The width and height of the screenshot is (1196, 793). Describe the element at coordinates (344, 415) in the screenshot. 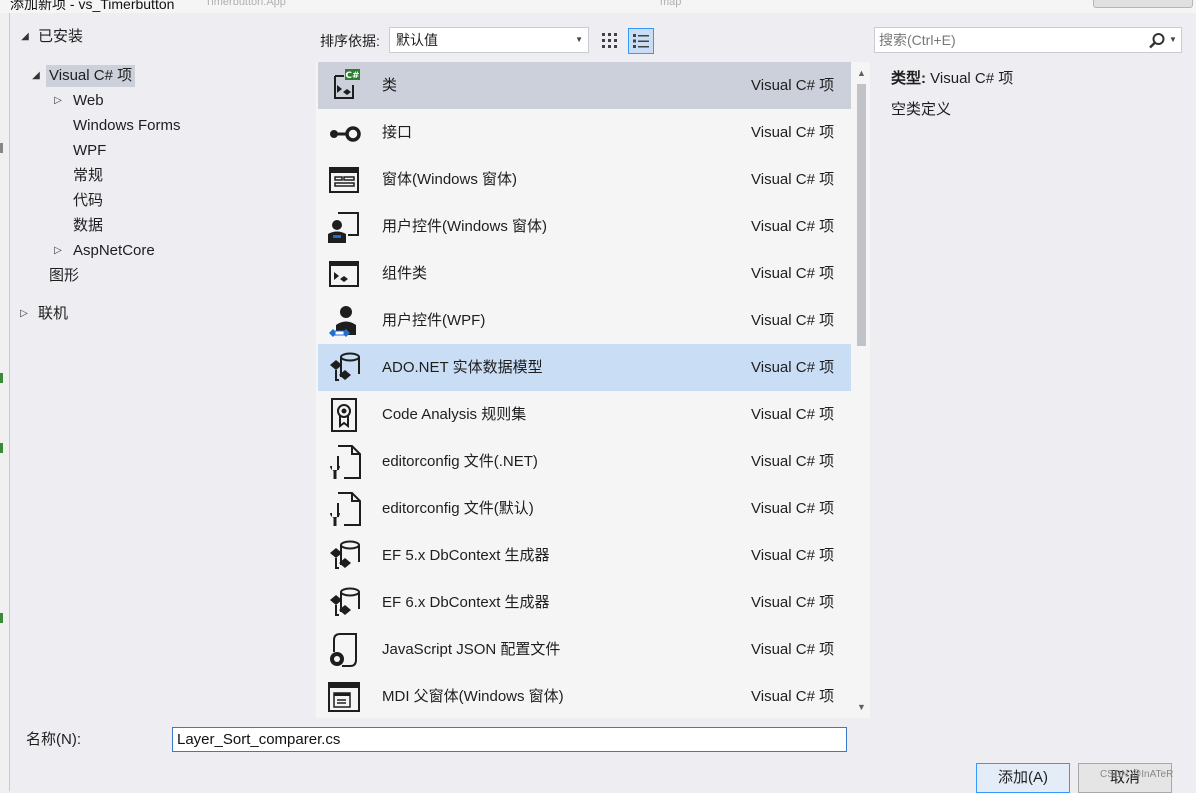

I see `ruleset-icon` at that location.